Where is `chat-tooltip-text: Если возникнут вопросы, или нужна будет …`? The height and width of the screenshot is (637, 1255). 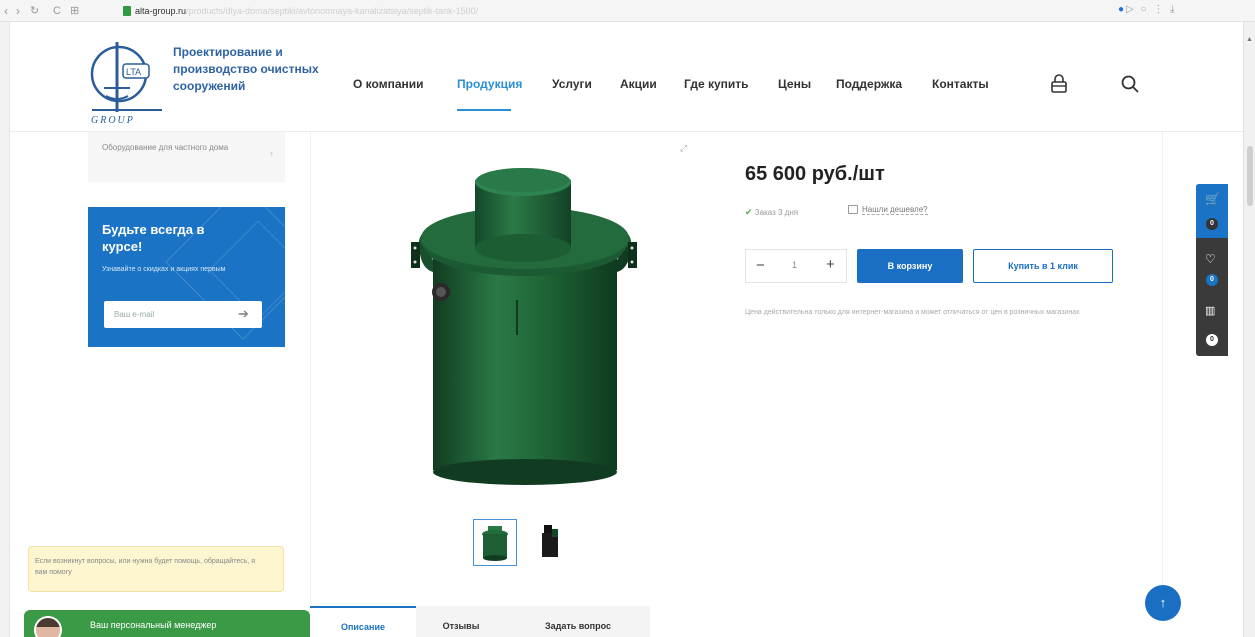 chat-tooltip-text: Если возникнут вопросы, или нужна будет … is located at coordinates (145, 567).